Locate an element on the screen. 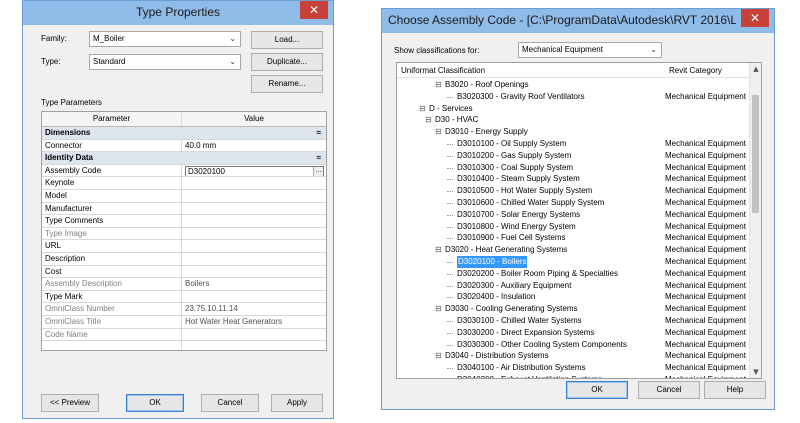 The image size is (800, 423). tree-label: D3030100 - Chilled Water Systems is located at coordinates (519, 321).